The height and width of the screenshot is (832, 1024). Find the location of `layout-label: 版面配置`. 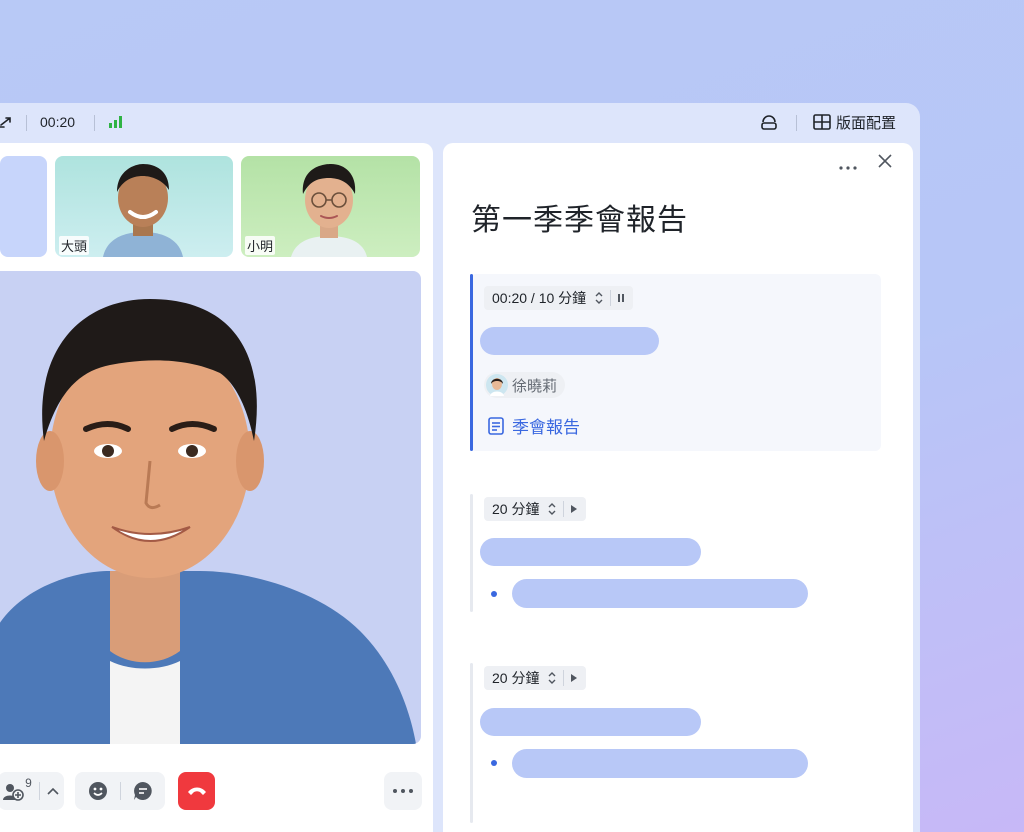

layout-label: 版面配置 is located at coordinates (866, 123).